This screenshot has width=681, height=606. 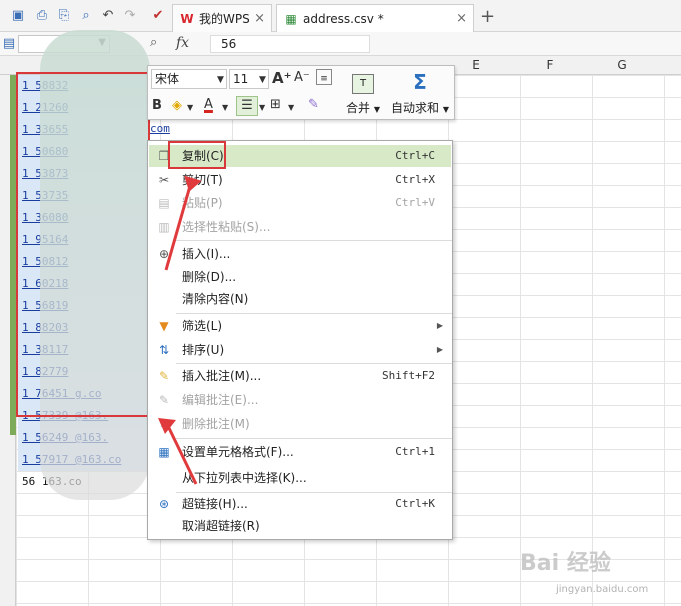 What do you see at coordinates (300, 526) in the screenshot?
I see `menu-item-remove-hyperlink: 取消超链接(R)` at bounding box center [300, 526].